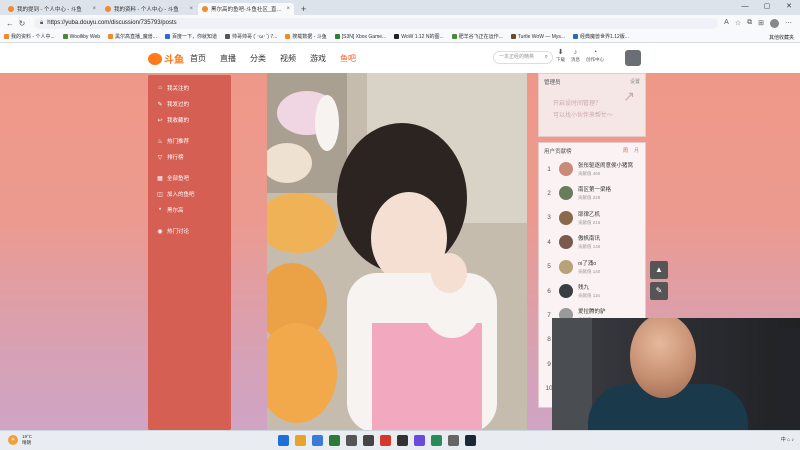  I want to click on search-icon: ⌕, so click(546, 57).